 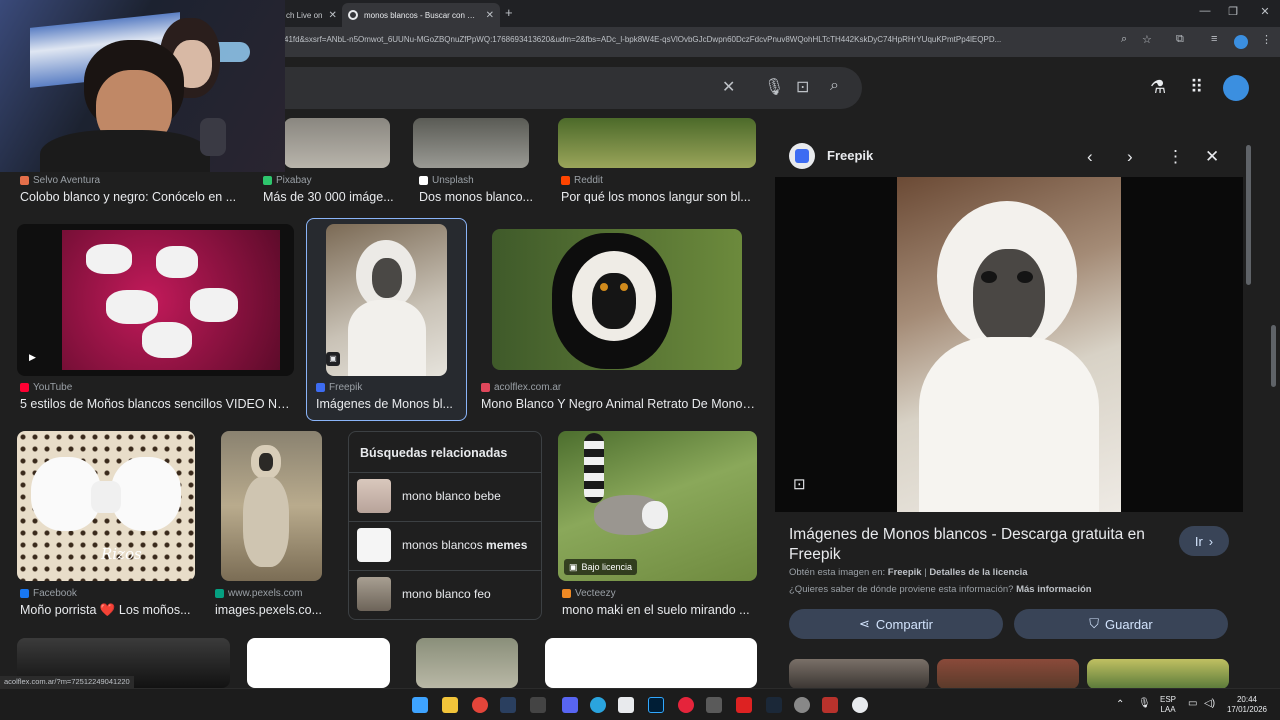 I want to click on panel-scrollbar, so click(x=1248, y=215).